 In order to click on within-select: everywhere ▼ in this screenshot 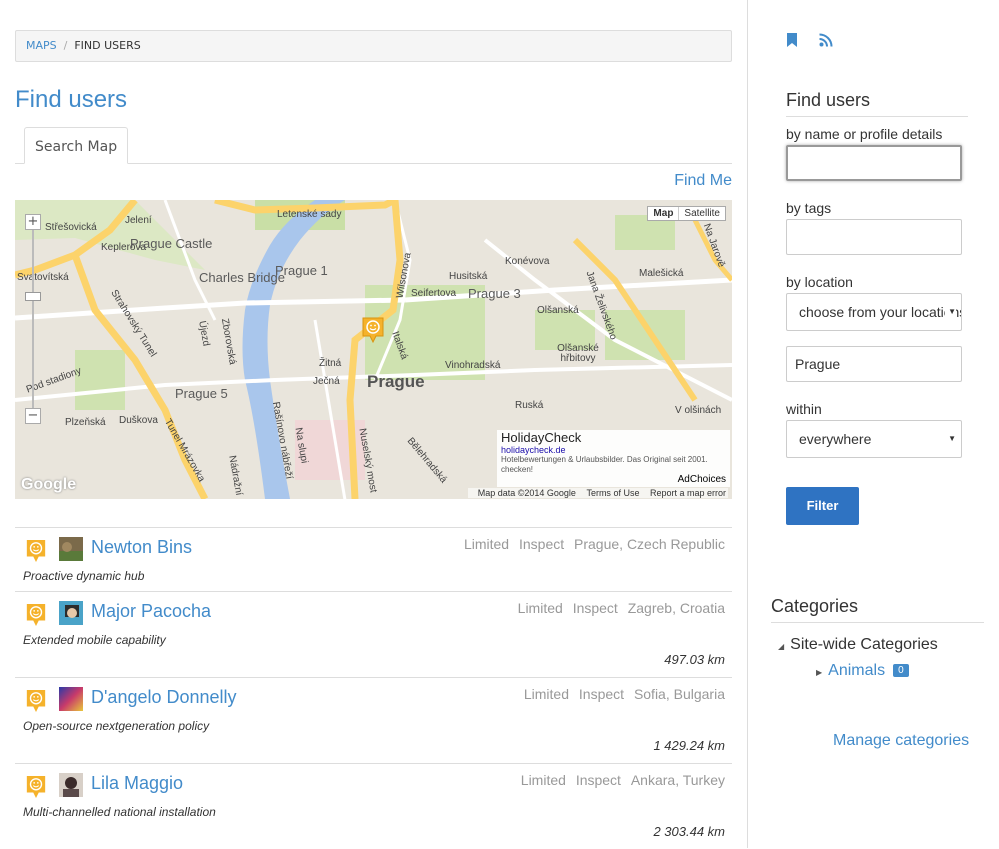, I will do `click(874, 439)`.